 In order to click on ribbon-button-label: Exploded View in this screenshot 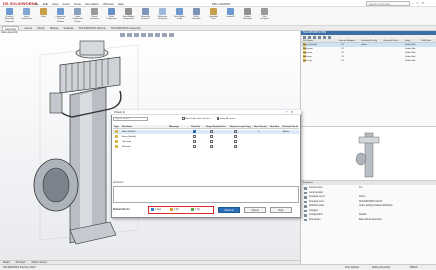, I will do `click(213, 18)`.